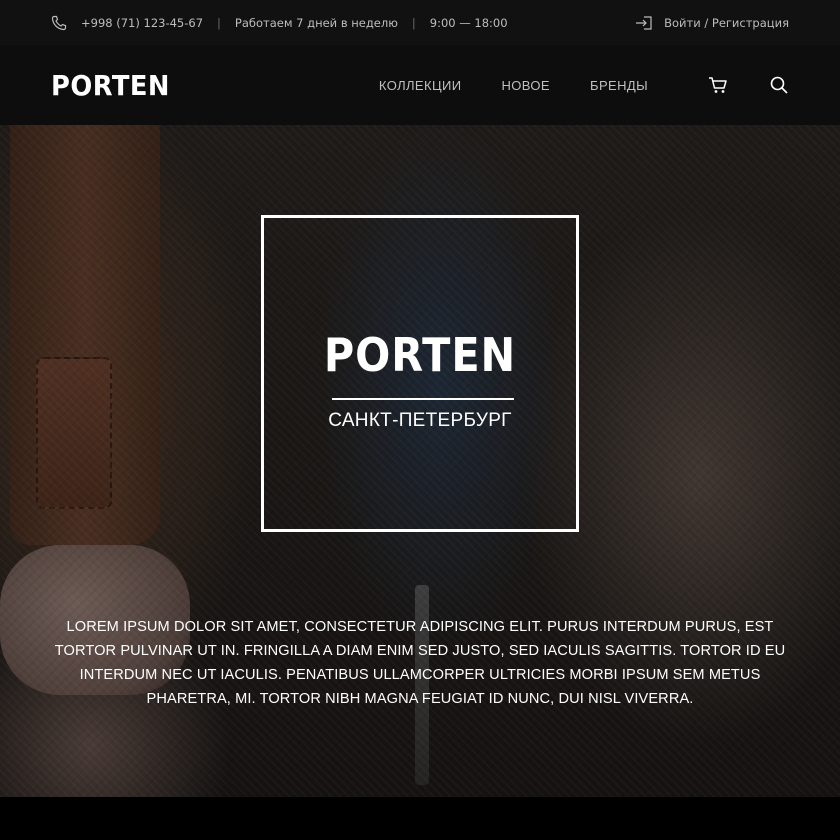 Image resolution: width=840 pixels, height=840 pixels. I want to click on working-days: Работаем 7 дней в неделю, so click(316, 22).